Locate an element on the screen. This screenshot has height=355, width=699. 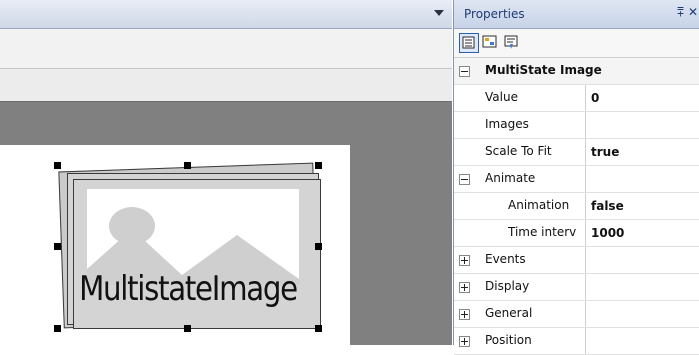
resize-handle-middle-left is located at coordinates (57, 246).